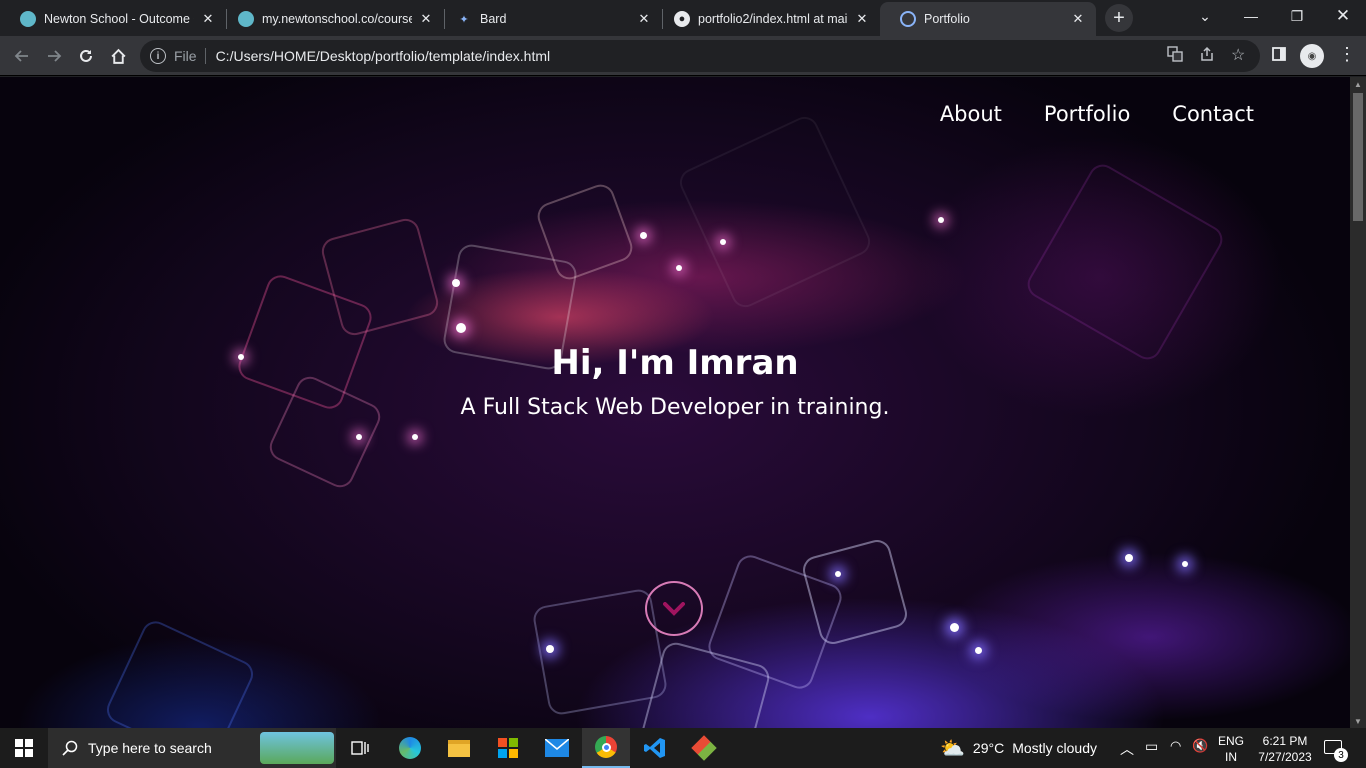  Describe the element at coordinates (1230, 741) in the screenshot. I see `language-code: ENG` at that location.